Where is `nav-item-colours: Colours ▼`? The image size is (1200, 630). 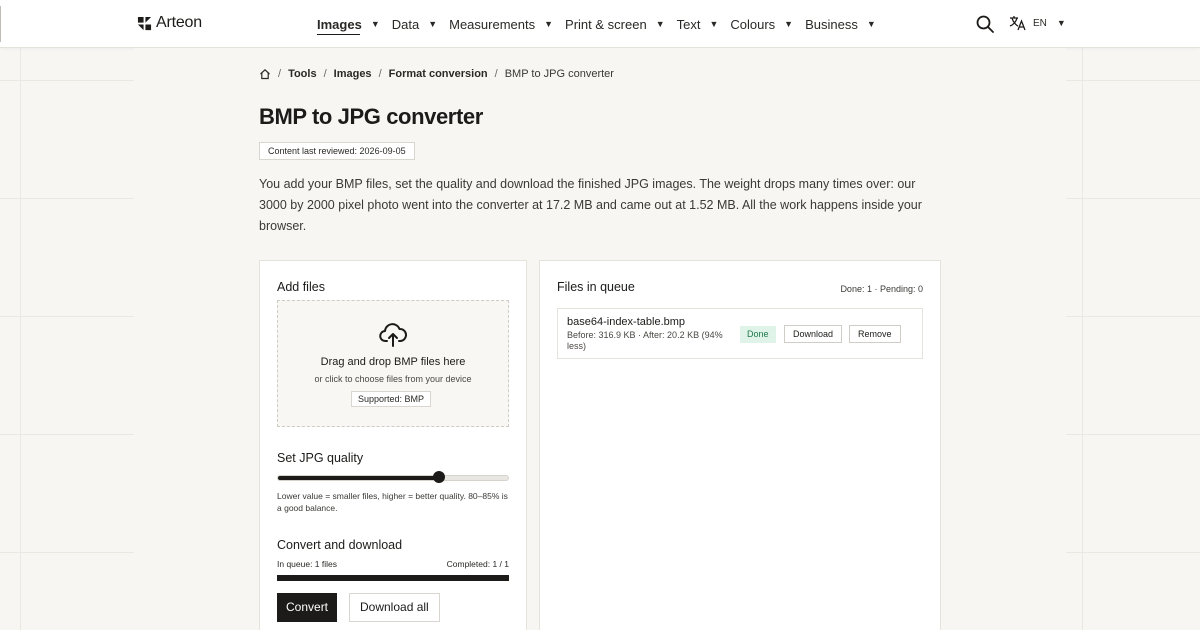 nav-item-colours: Colours ▼ is located at coordinates (761, 24).